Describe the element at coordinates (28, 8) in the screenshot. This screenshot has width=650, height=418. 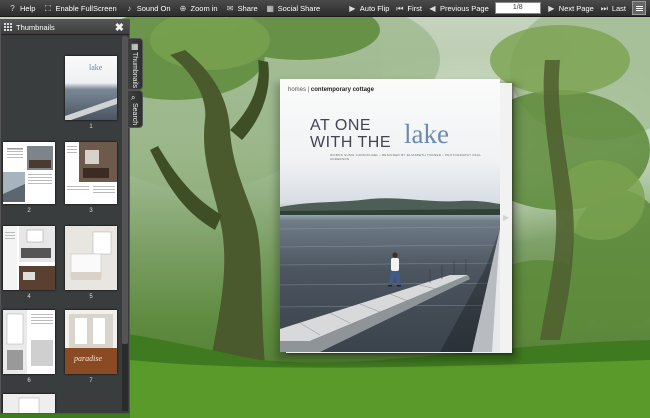
I see `help-label: Help` at that location.